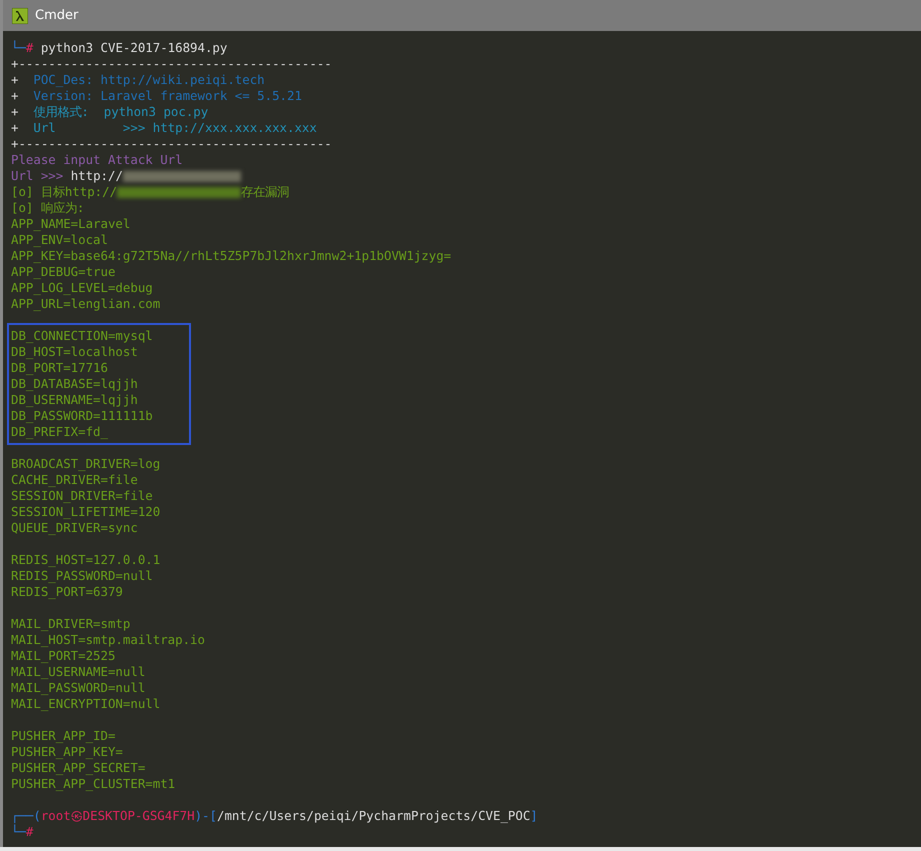 The width and height of the screenshot is (921, 851). What do you see at coordinates (120, 112) in the screenshot?
I see `terminal-text: 使用格式: python3 poc.py` at bounding box center [120, 112].